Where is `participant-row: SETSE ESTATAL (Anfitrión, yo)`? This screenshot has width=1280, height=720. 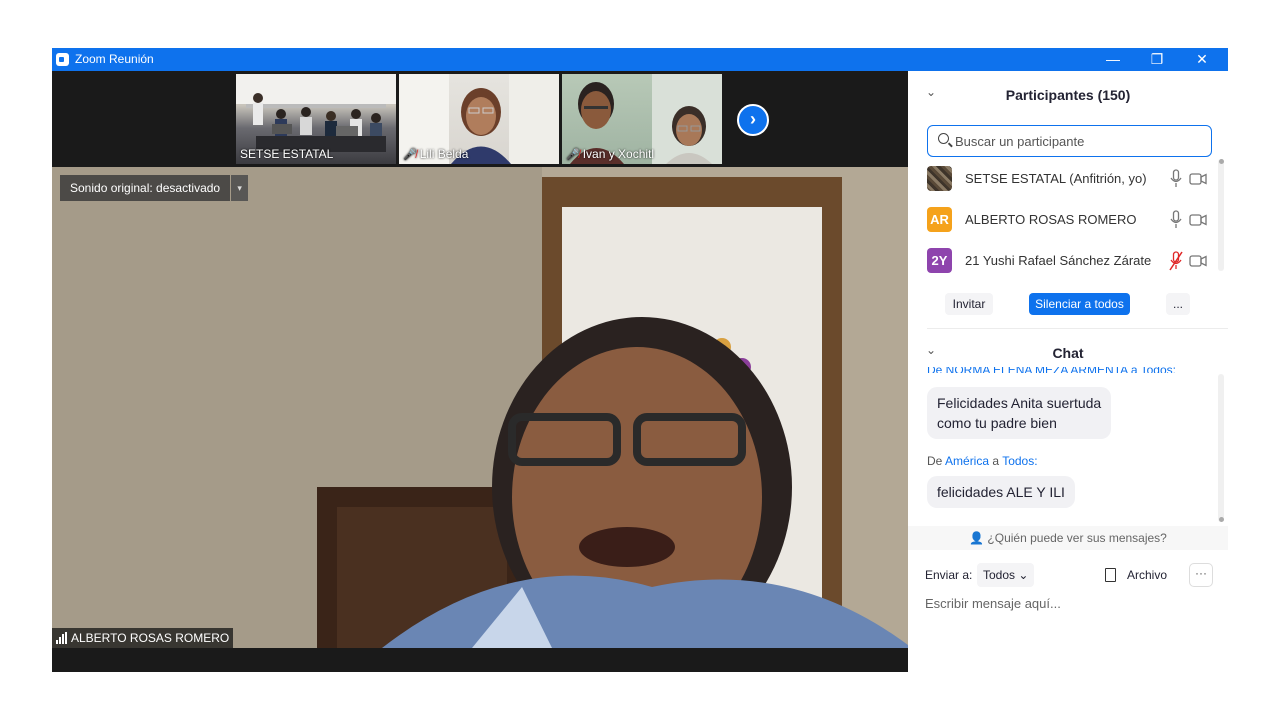 participant-row: SETSE ESTATAL (Anfitrión, yo) is located at coordinates (1072, 179).